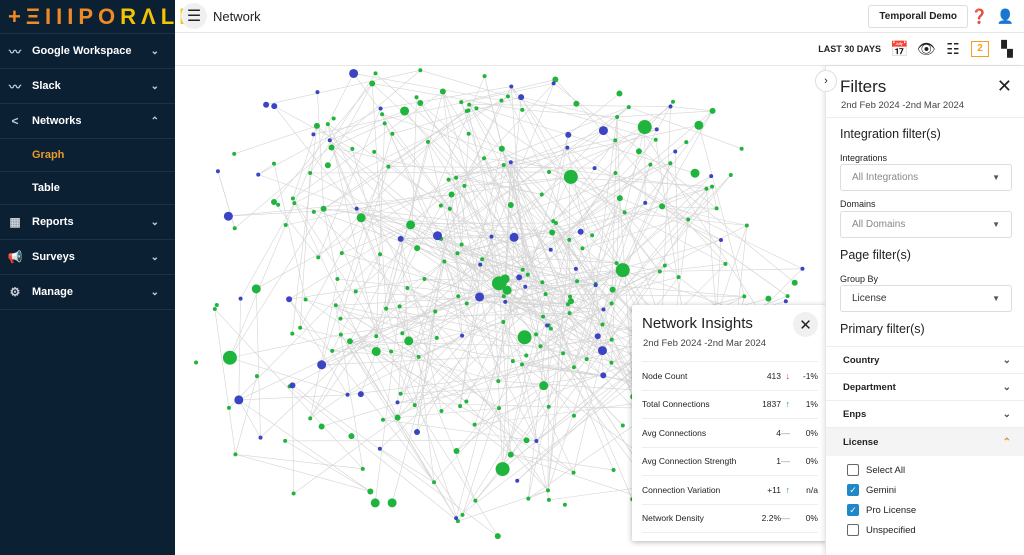 This screenshot has height=555, width=1024. Describe the element at coordinates (926, 177) in the screenshot. I see `integrations-select: All Integrations ▼` at that location.